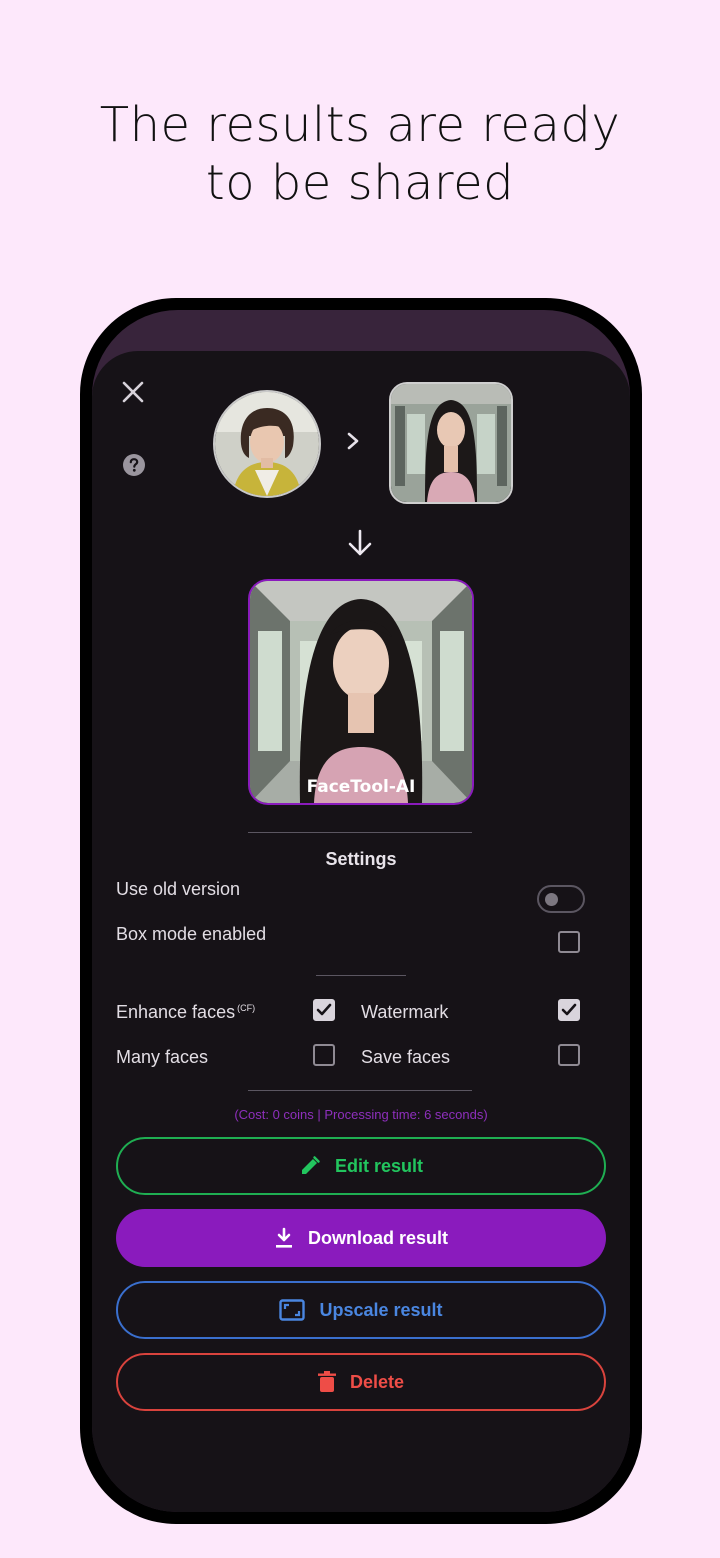 The image size is (720, 1558). Describe the element at coordinates (360, 543) in the screenshot. I see `arrow-down-icon` at that location.